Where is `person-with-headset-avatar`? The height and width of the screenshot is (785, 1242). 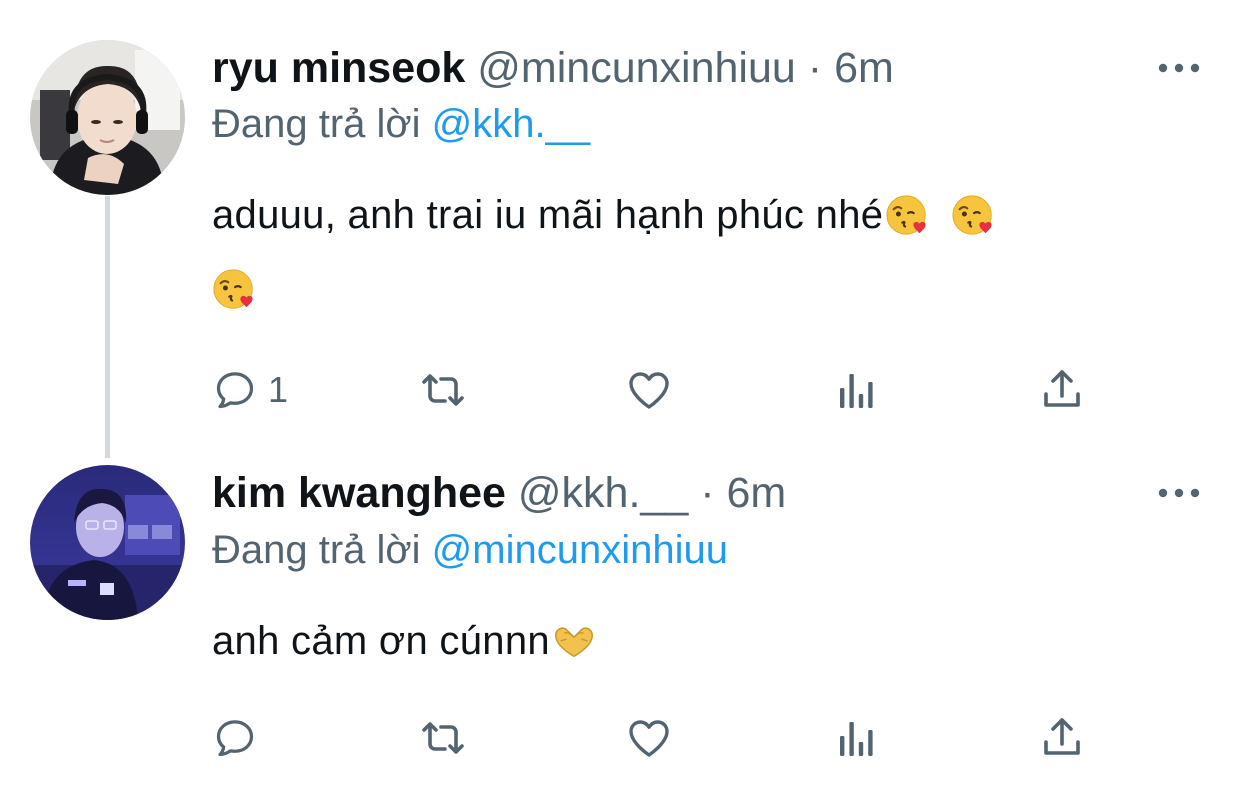
person-with-headset-avatar is located at coordinates (107, 117).